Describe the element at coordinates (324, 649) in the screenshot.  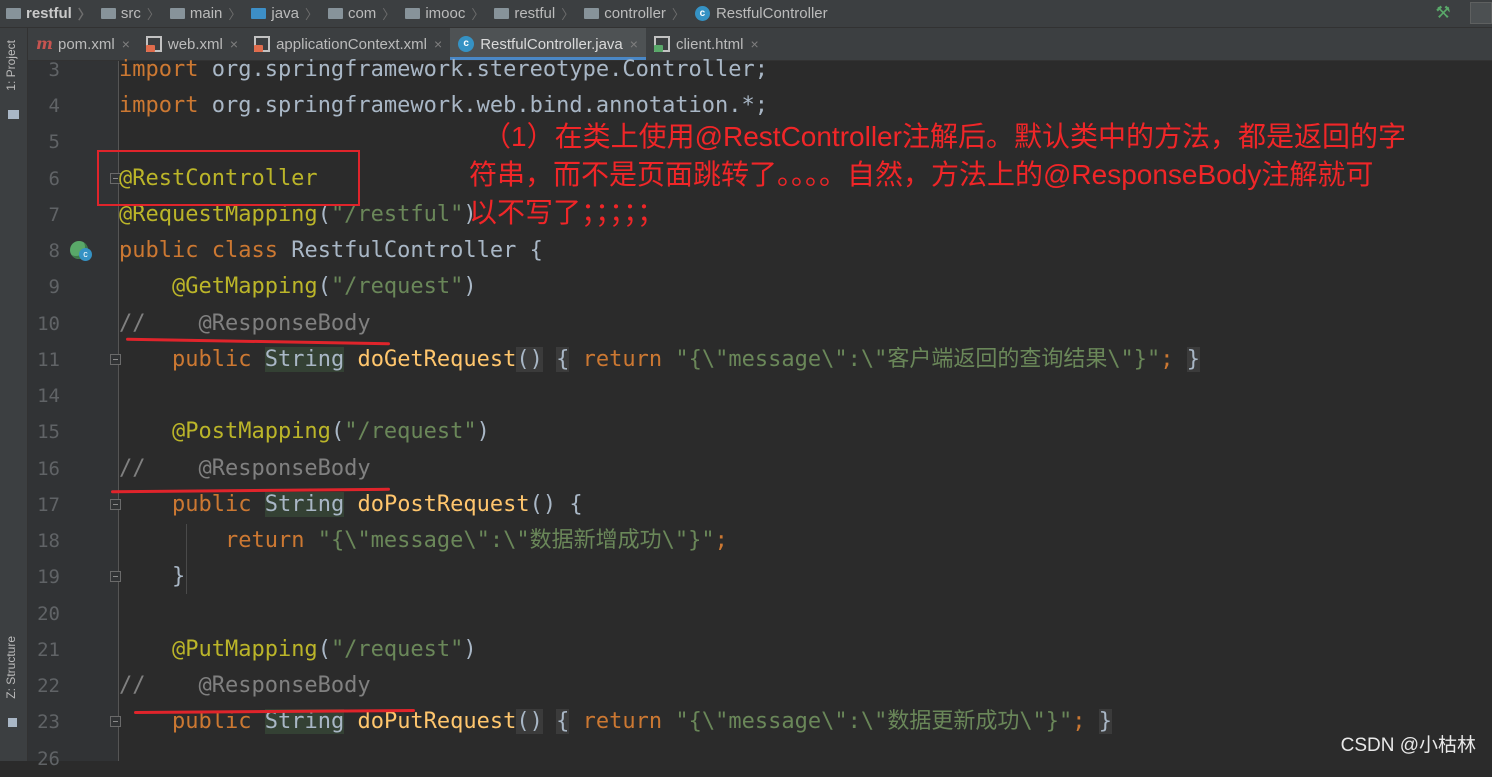
I see `code-line-21: @PutMapping("/request")` at that location.